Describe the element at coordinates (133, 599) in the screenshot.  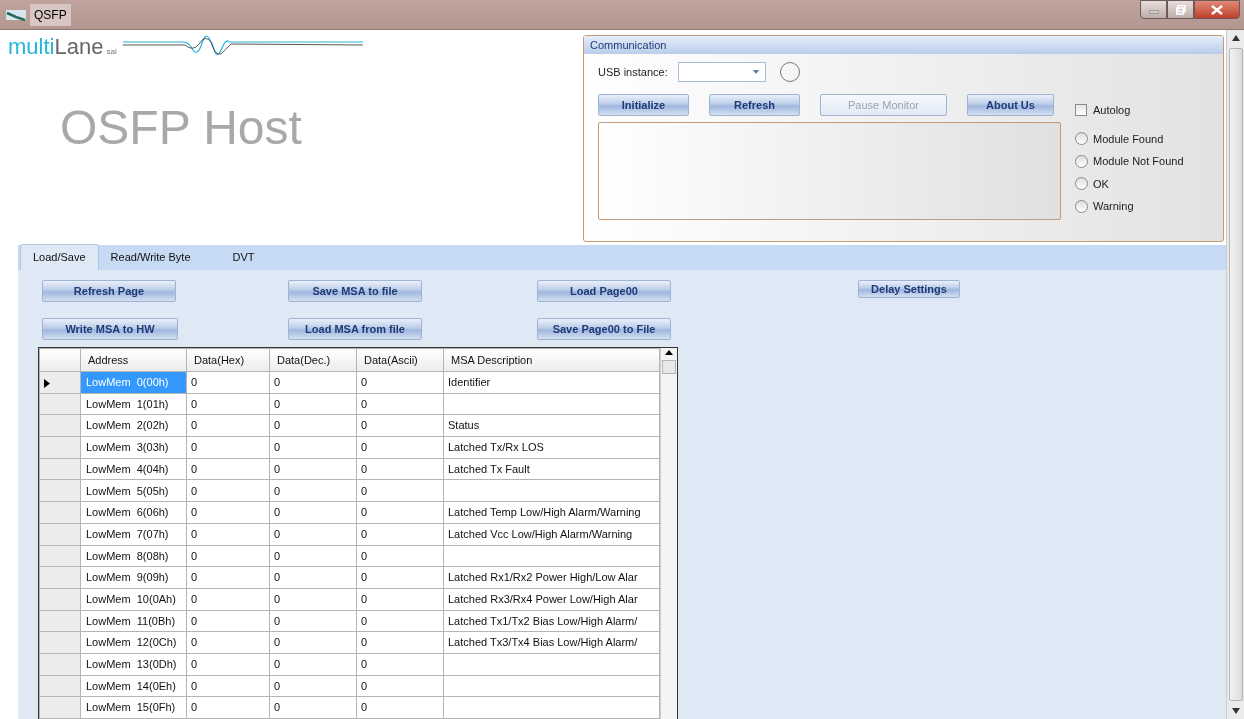
I see `table-cell: LowMem 10(0Ah)` at that location.